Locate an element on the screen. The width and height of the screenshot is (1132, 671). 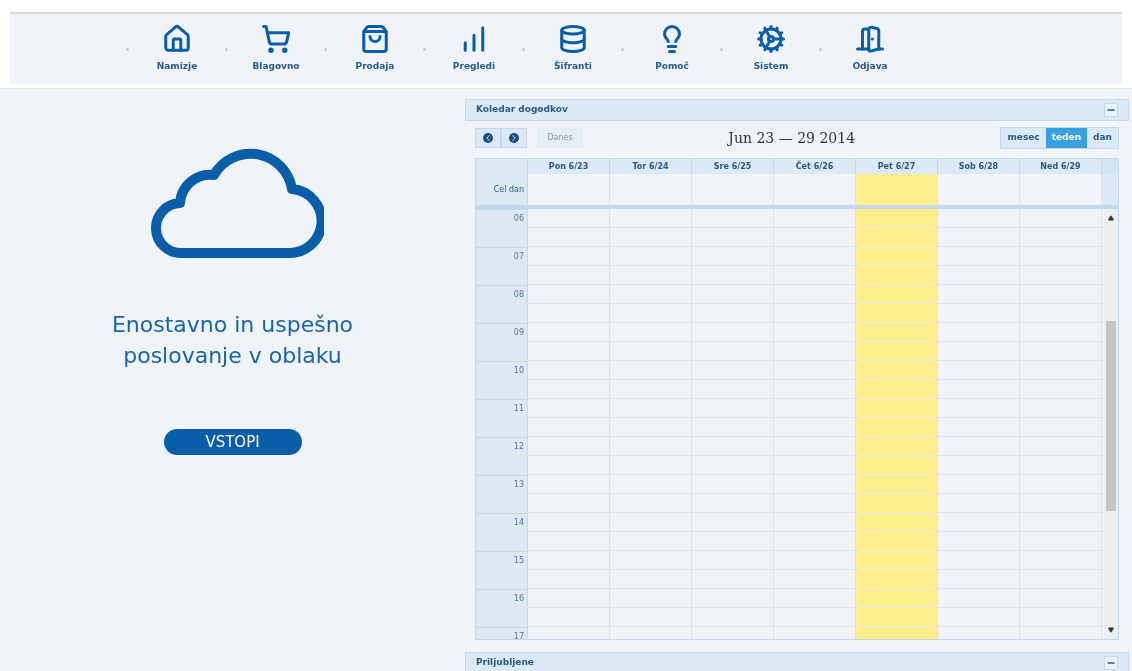
panel-title: Koledar dogodkov is located at coordinates (522, 110).